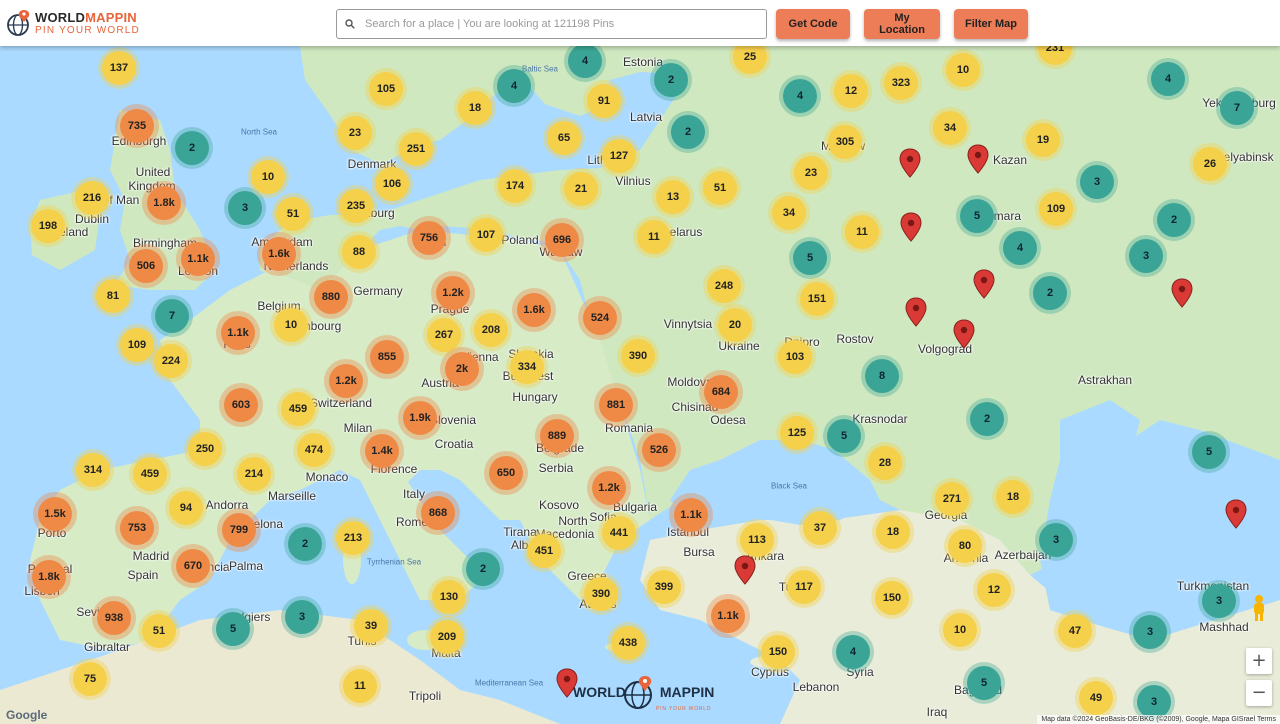  I want to click on pin-cluster: 1.4k, so click(382, 451).